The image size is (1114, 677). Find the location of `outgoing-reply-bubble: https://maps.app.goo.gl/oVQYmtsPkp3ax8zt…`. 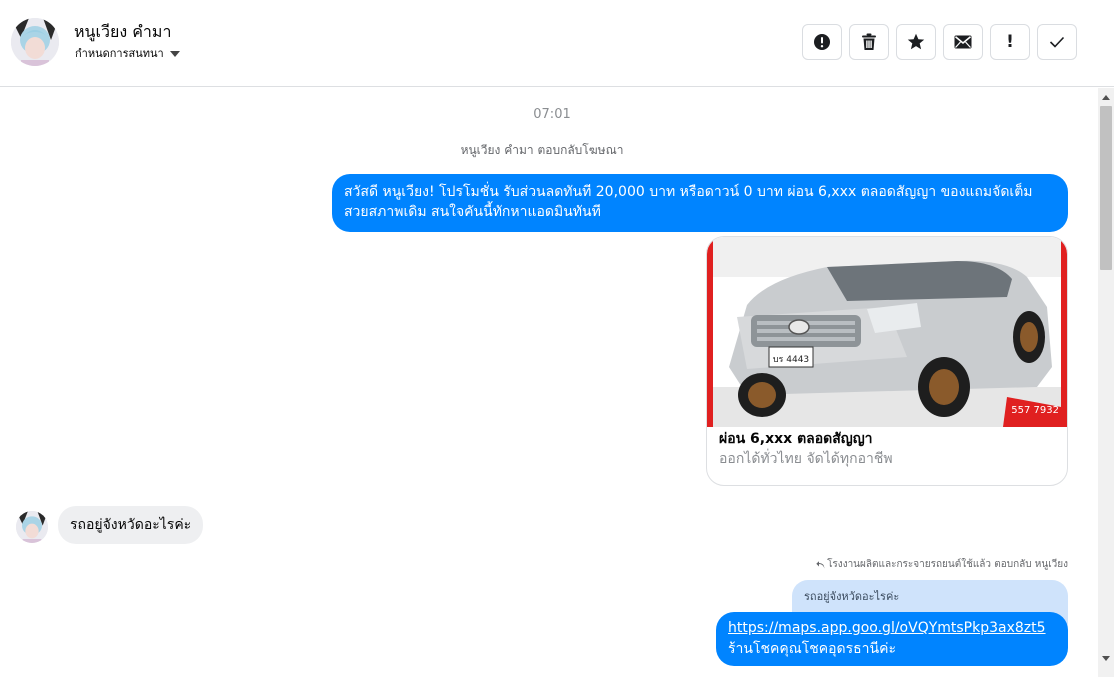

outgoing-reply-bubble: https://maps.app.goo.gl/oVQYmtsPkp3ax8zt… is located at coordinates (892, 639).